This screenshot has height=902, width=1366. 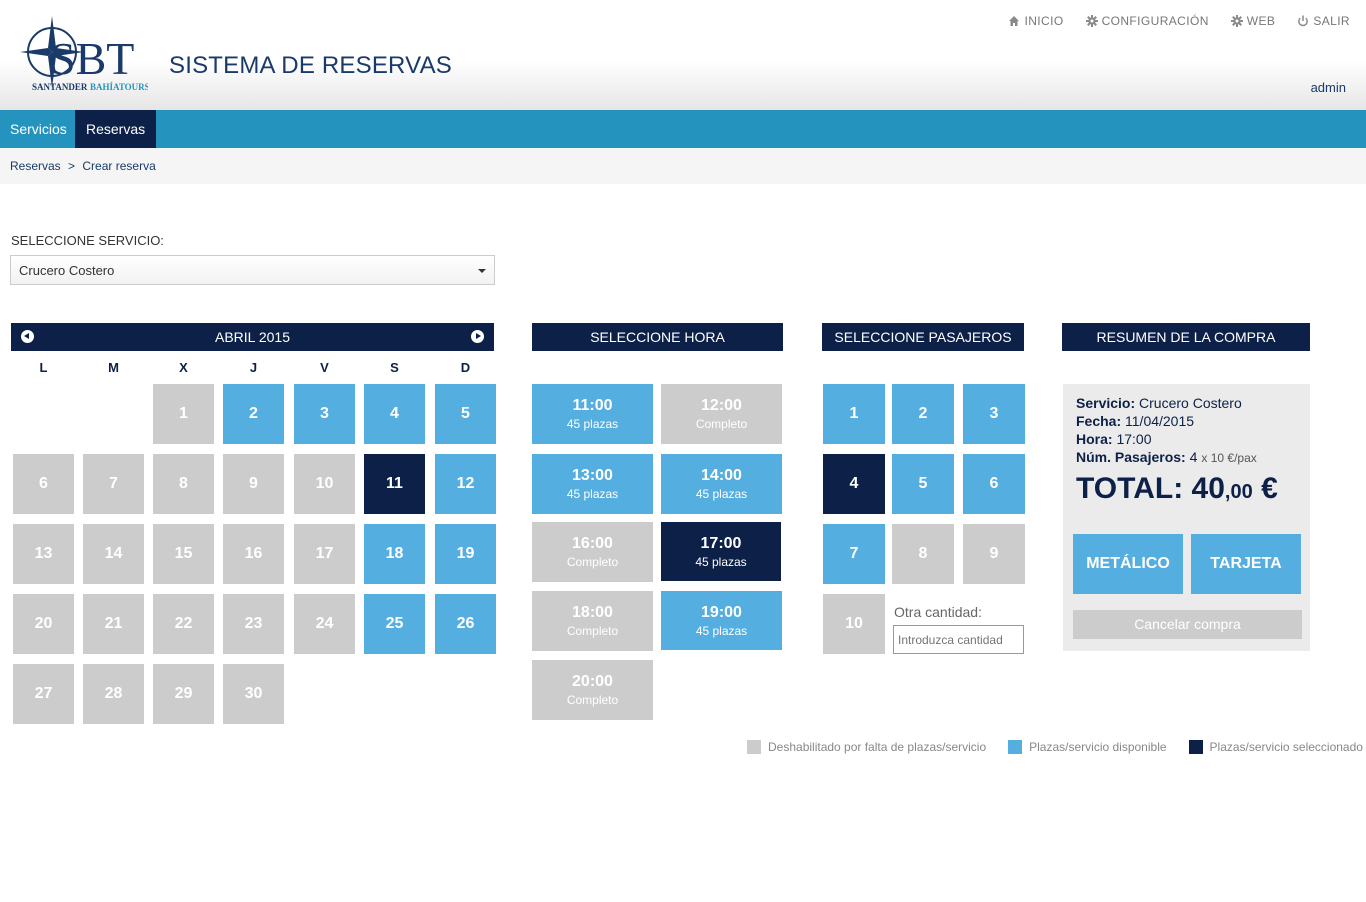 What do you see at coordinates (1328, 87) in the screenshot?
I see `user-name: admin` at bounding box center [1328, 87].